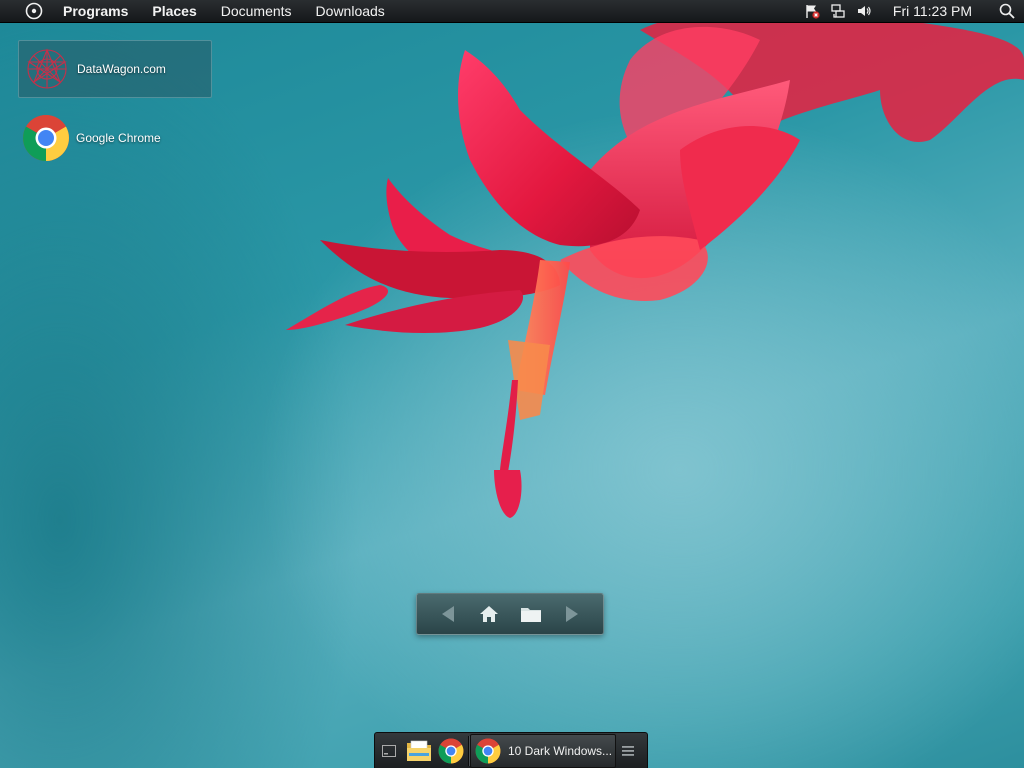 This screenshot has height=768, width=1024. I want to click on forward-button, so click(572, 614).